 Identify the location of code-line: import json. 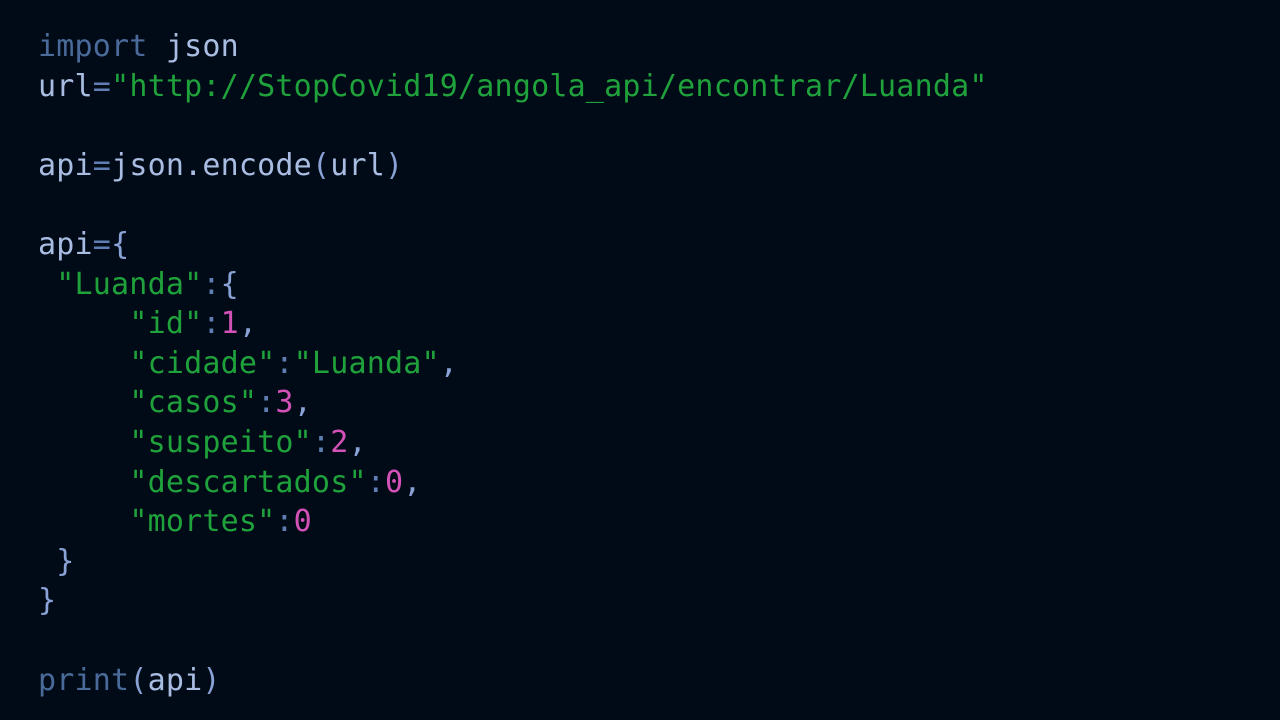
(659, 47).